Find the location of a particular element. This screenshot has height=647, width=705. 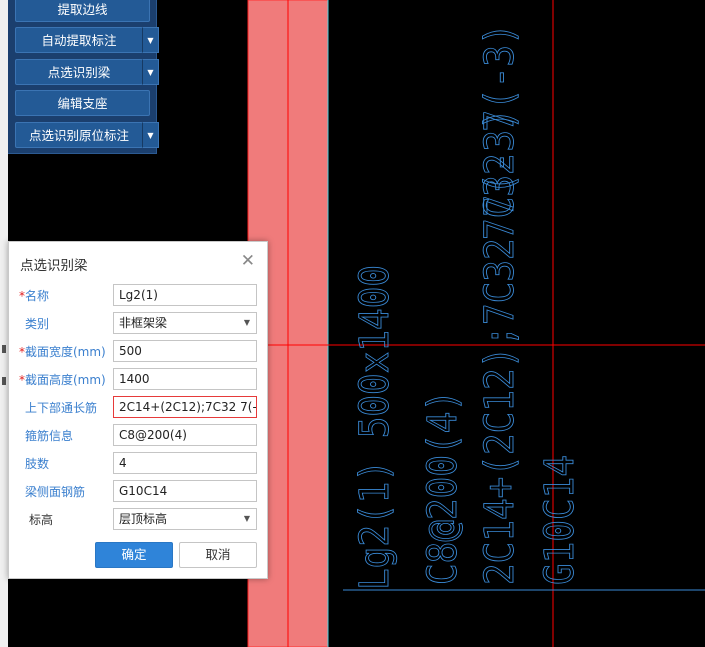

cad-text-beam: Lg2(1) 500x1400 is located at coordinates (374, 427).